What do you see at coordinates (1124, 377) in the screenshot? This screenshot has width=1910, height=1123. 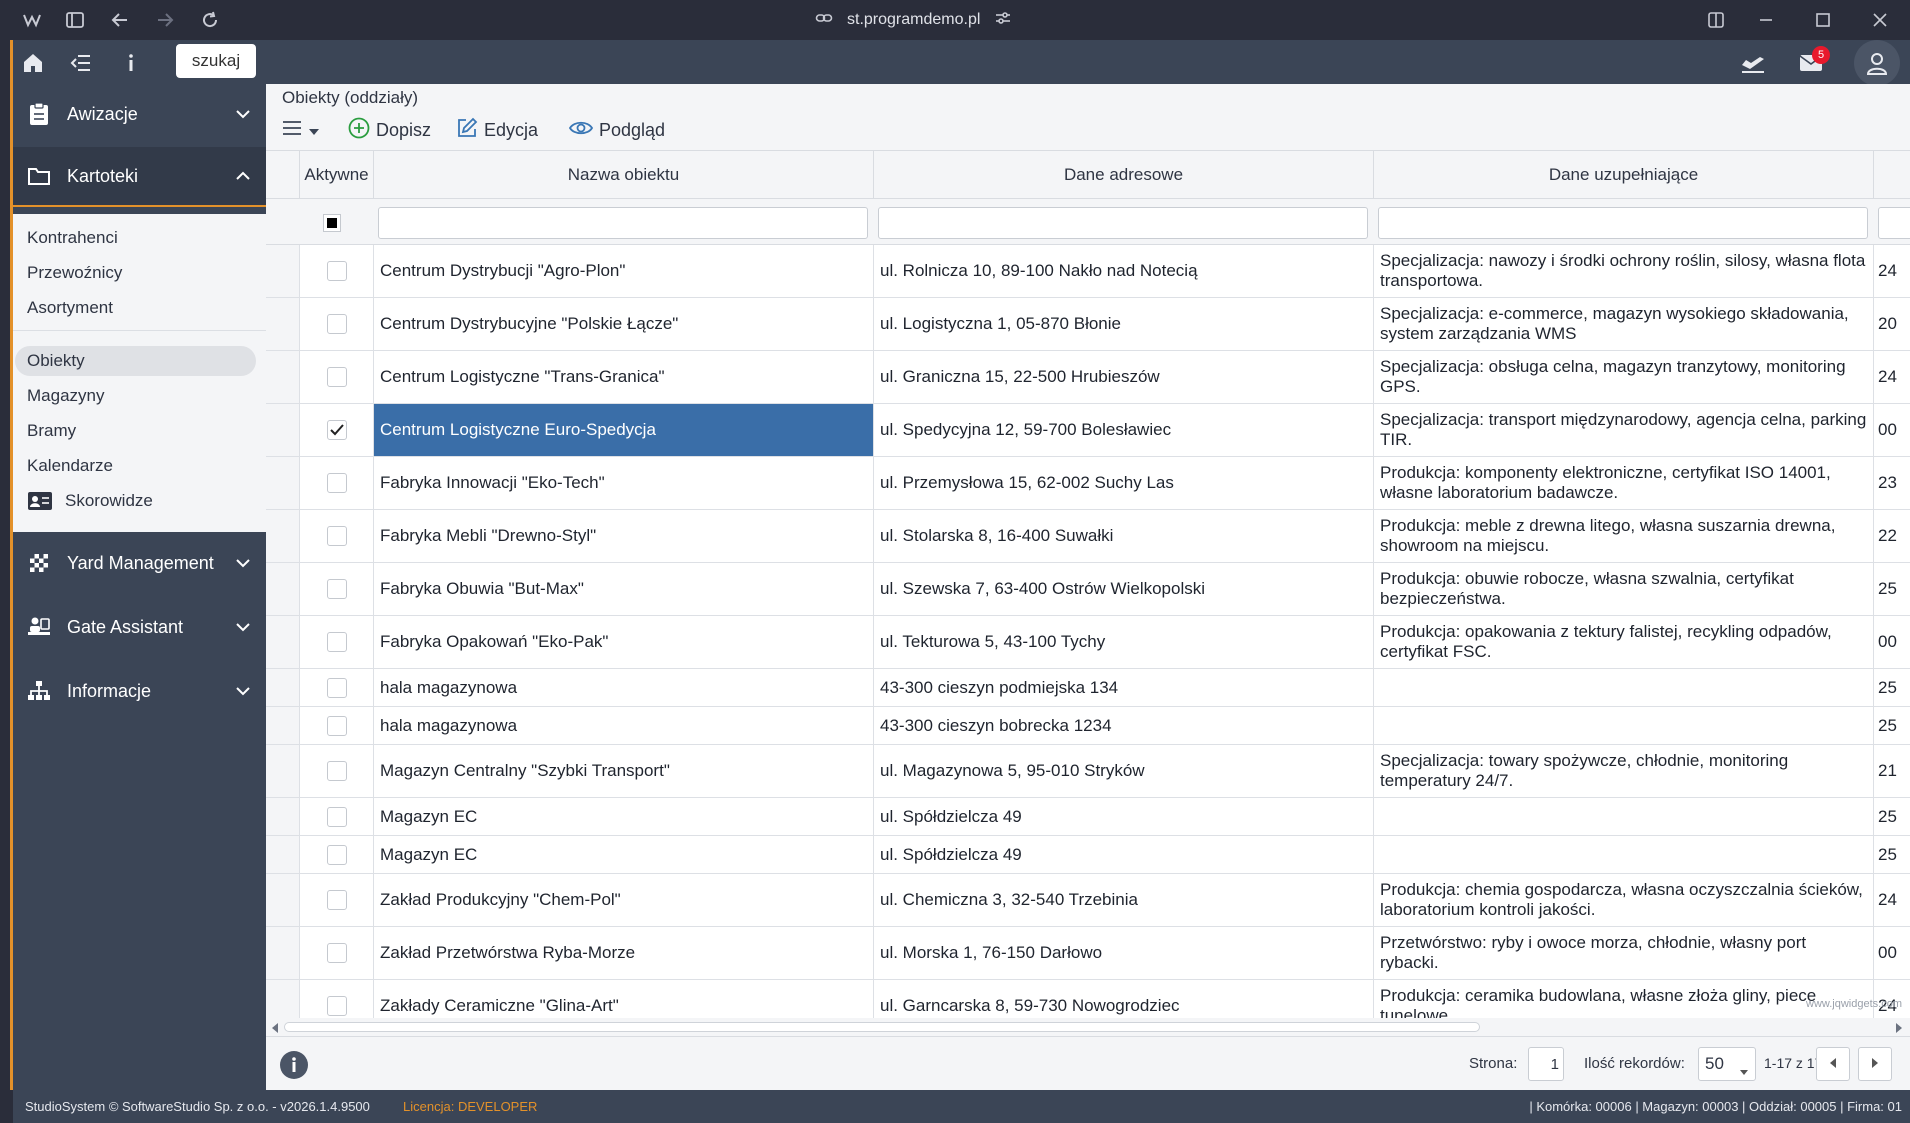 I see `address-cell: ul. Graniczna 15, 22-500 Hrubieszów` at bounding box center [1124, 377].